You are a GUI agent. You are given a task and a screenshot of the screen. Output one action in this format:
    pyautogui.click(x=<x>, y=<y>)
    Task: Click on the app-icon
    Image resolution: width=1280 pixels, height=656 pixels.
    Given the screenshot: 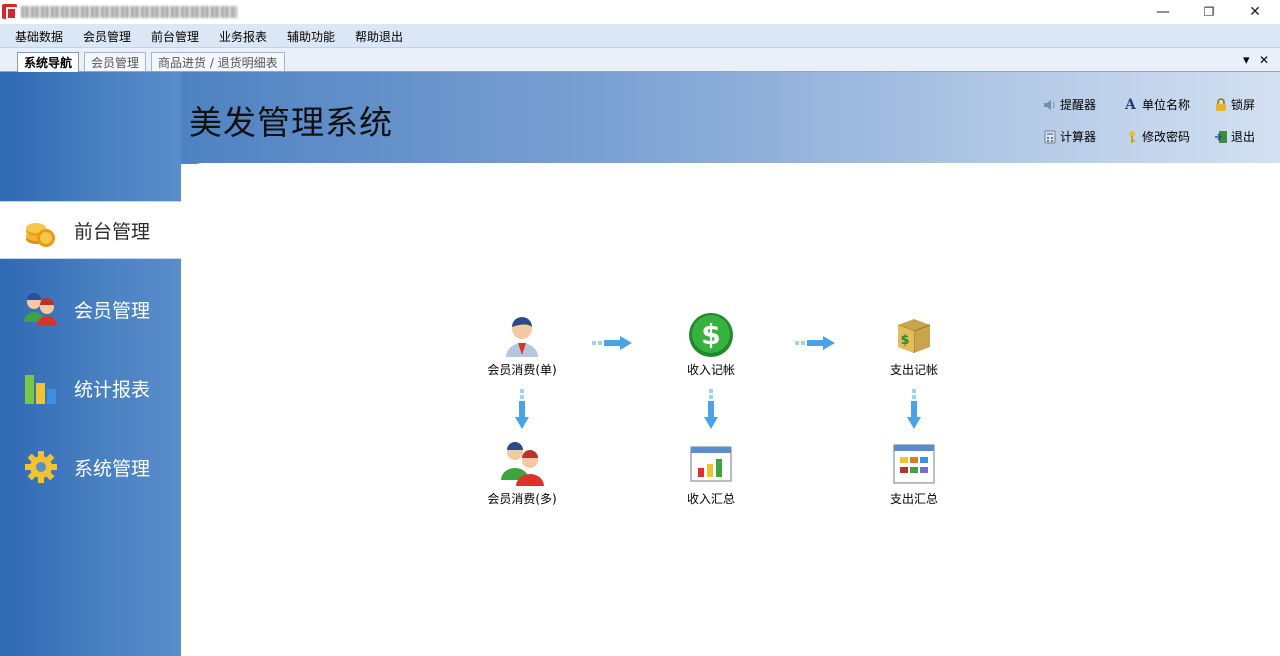 What is the action you would take?
    pyautogui.click(x=9, y=12)
    